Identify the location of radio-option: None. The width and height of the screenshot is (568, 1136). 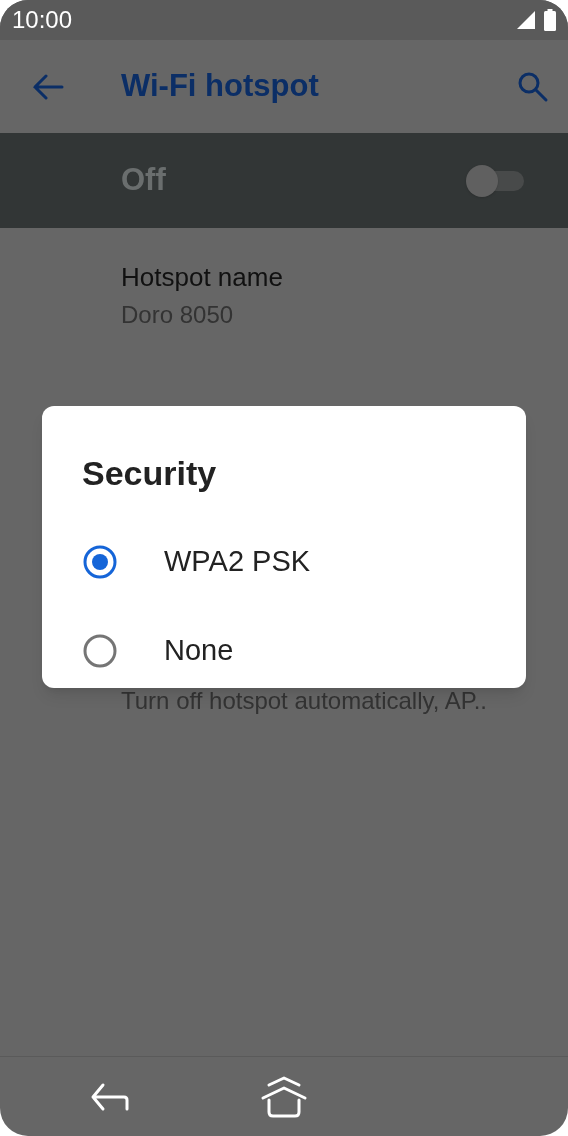
(284, 650).